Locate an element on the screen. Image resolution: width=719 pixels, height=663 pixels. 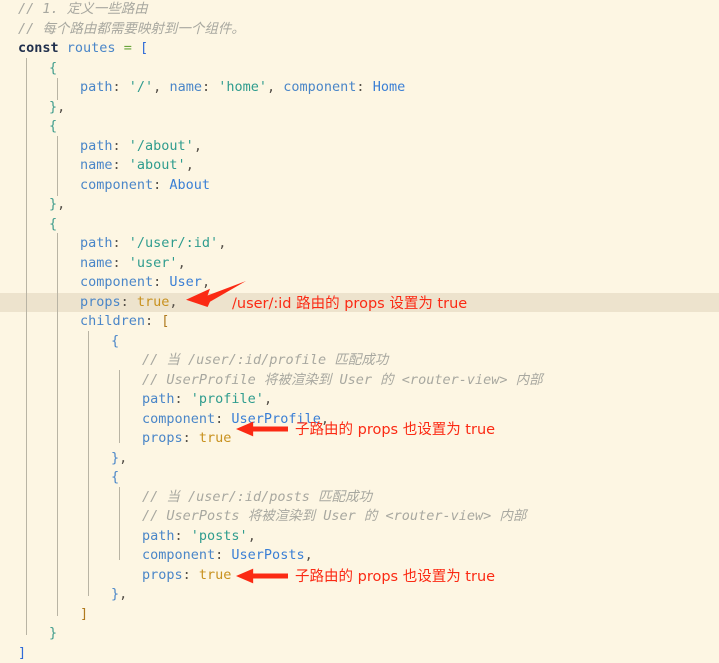
code-token: = is located at coordinates (128, 48).